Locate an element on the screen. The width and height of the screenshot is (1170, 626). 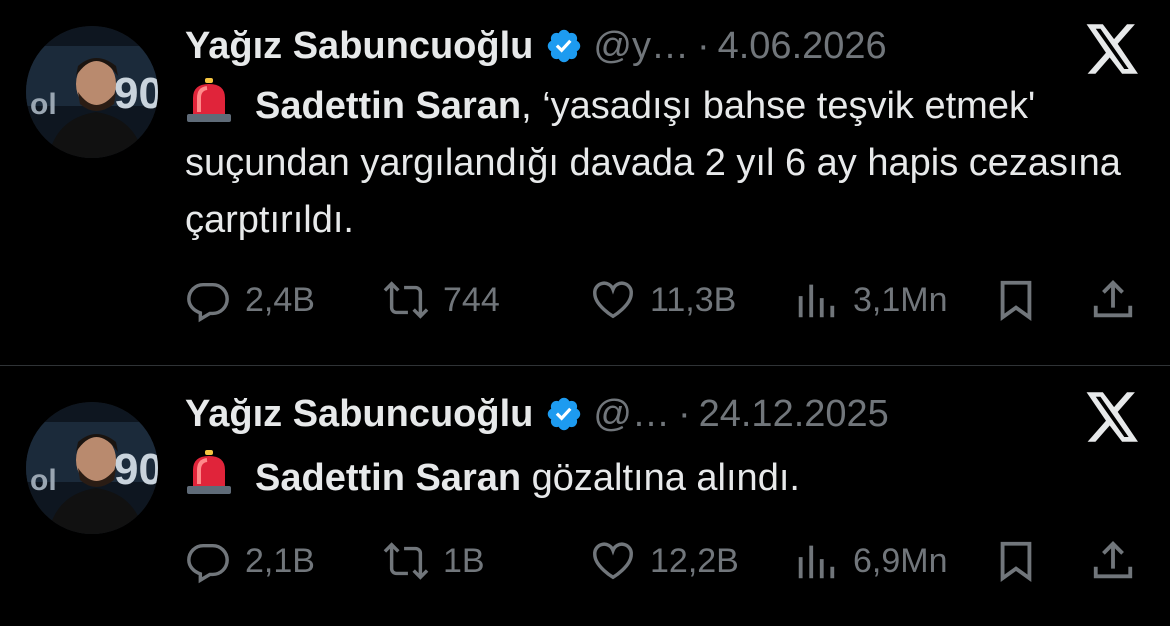
tweet-header: Yağız Sabuncuoğlu @… · 24.12.2025 is located at coordinates (537, 414).